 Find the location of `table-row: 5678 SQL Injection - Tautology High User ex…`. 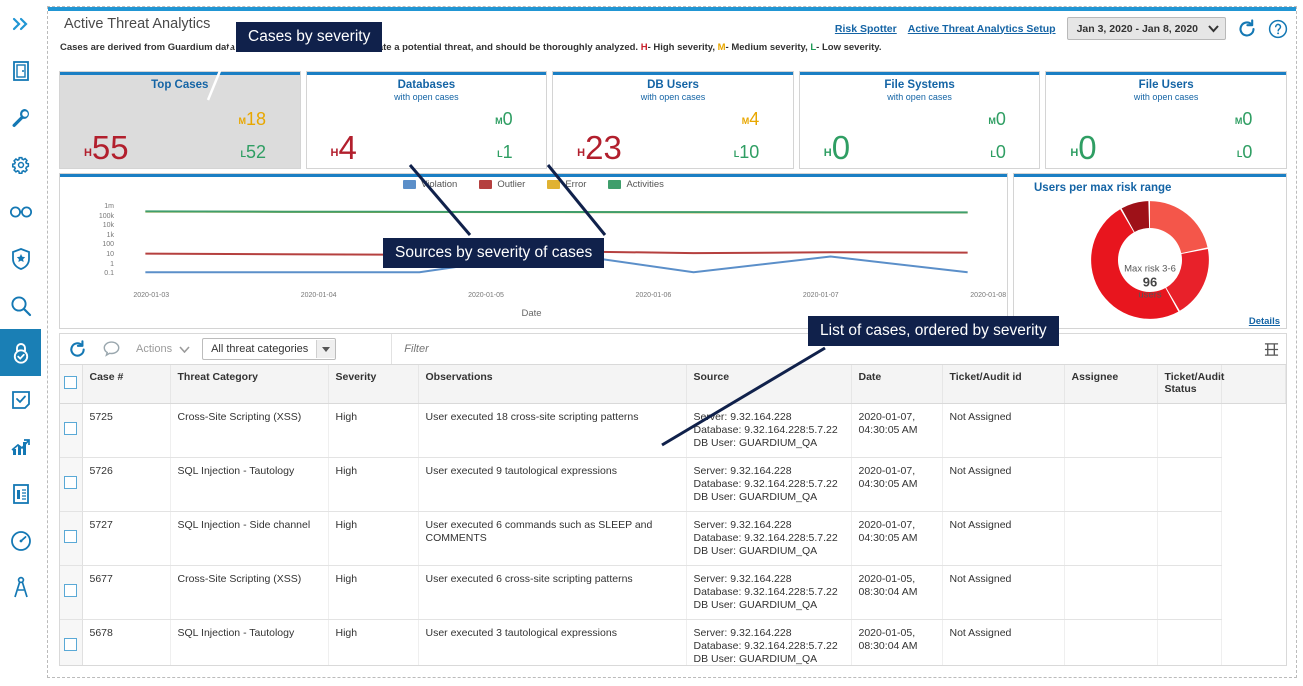

table-row: 5678 SQL Injection - Tautology High User ex… is located at coordinates (673, 642).